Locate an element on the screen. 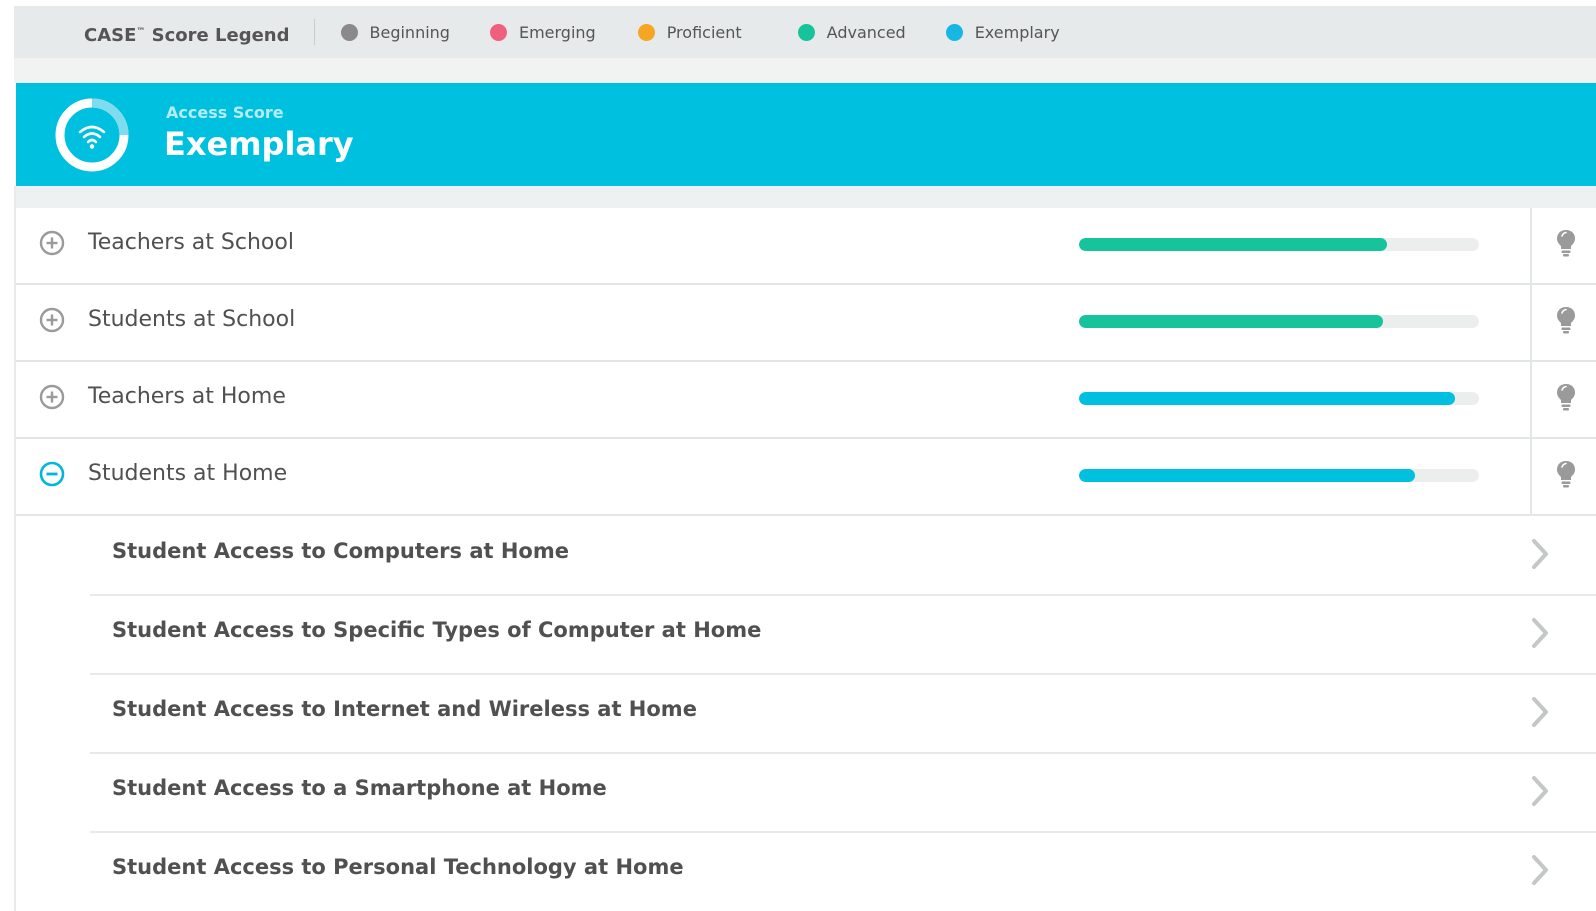 The width and height of the screenshot is (1596, 911). legend-item-beginning: Beginning is located at coordinates (395, 32).